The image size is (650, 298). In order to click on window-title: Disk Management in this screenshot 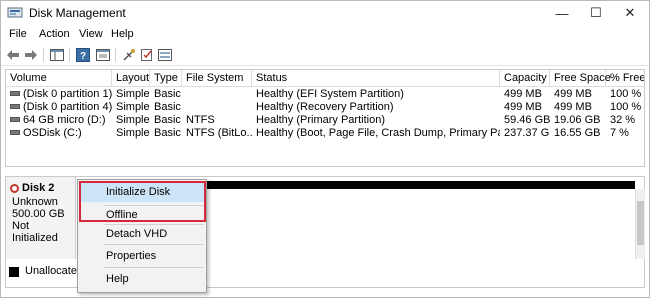, I will do `click(77, 13)`.